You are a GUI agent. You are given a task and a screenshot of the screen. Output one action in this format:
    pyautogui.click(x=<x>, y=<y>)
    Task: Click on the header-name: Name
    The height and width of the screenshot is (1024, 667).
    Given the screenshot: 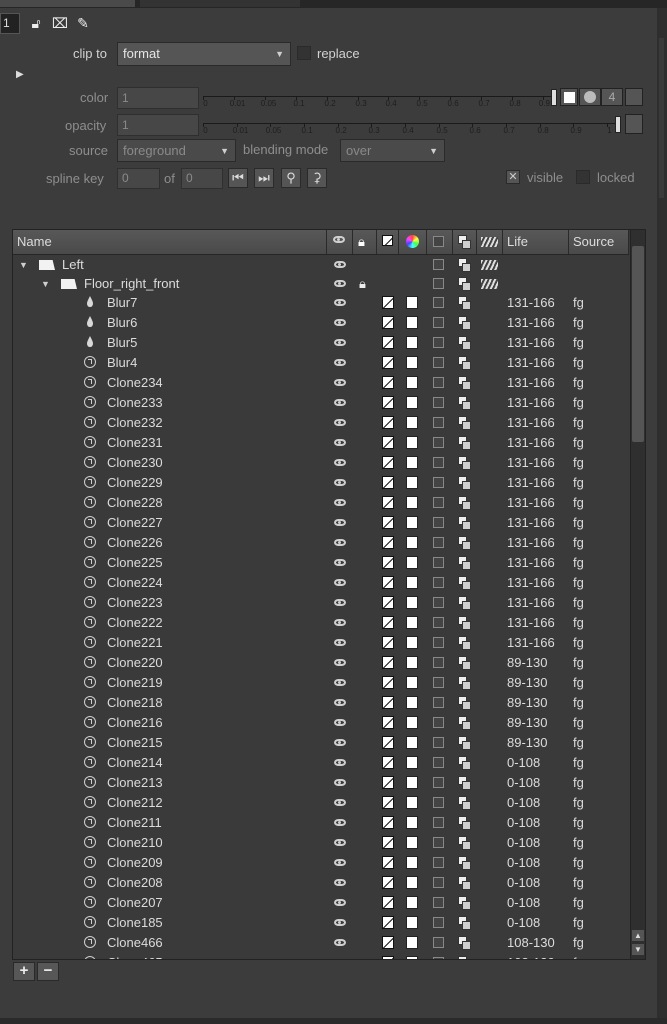 What is the action you would take?
    pyautogui.click(x=170, y=242)
    